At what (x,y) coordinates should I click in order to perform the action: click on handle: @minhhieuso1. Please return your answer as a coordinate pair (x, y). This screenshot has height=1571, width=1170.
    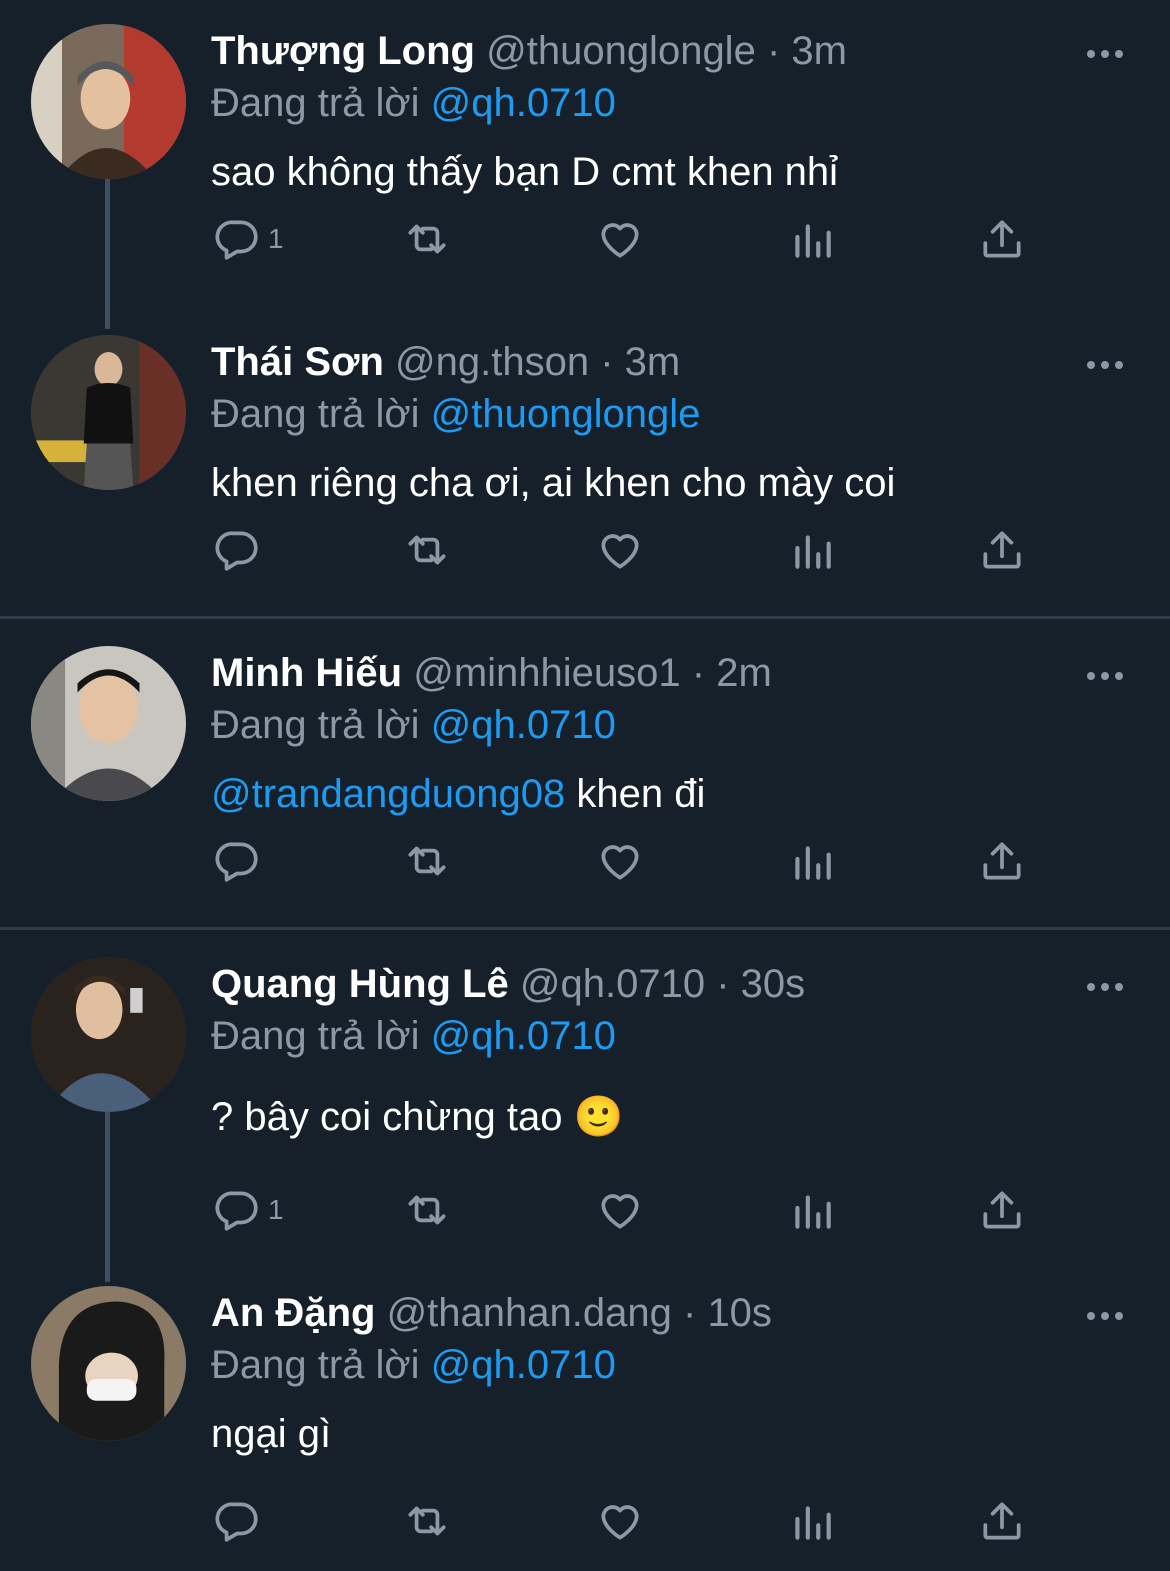
    Looking at the image, I should click on (546, 673).